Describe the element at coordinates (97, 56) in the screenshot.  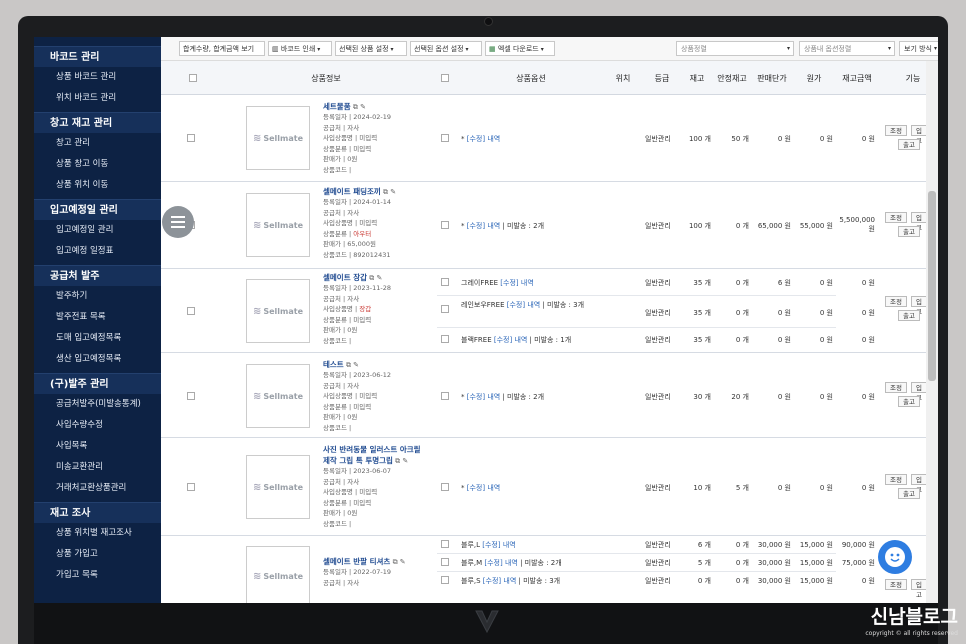
I see `sidebar-section-barcode: 바코드 관리` at that location.